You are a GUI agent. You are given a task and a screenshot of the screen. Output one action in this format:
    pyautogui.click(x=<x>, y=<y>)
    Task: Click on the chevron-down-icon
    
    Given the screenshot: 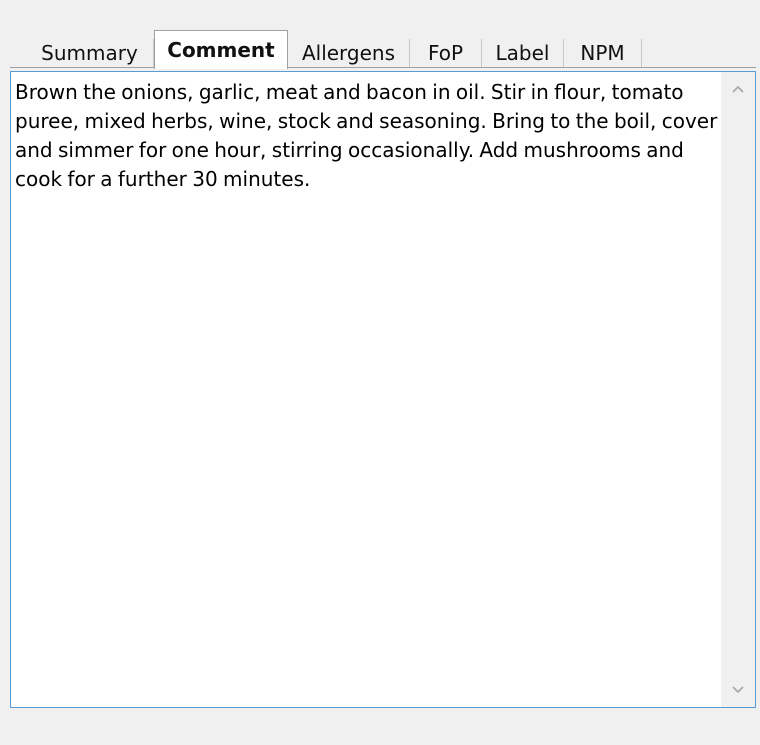 What is the action you would take?
    pyautogui.click(x=738, y=690)
    